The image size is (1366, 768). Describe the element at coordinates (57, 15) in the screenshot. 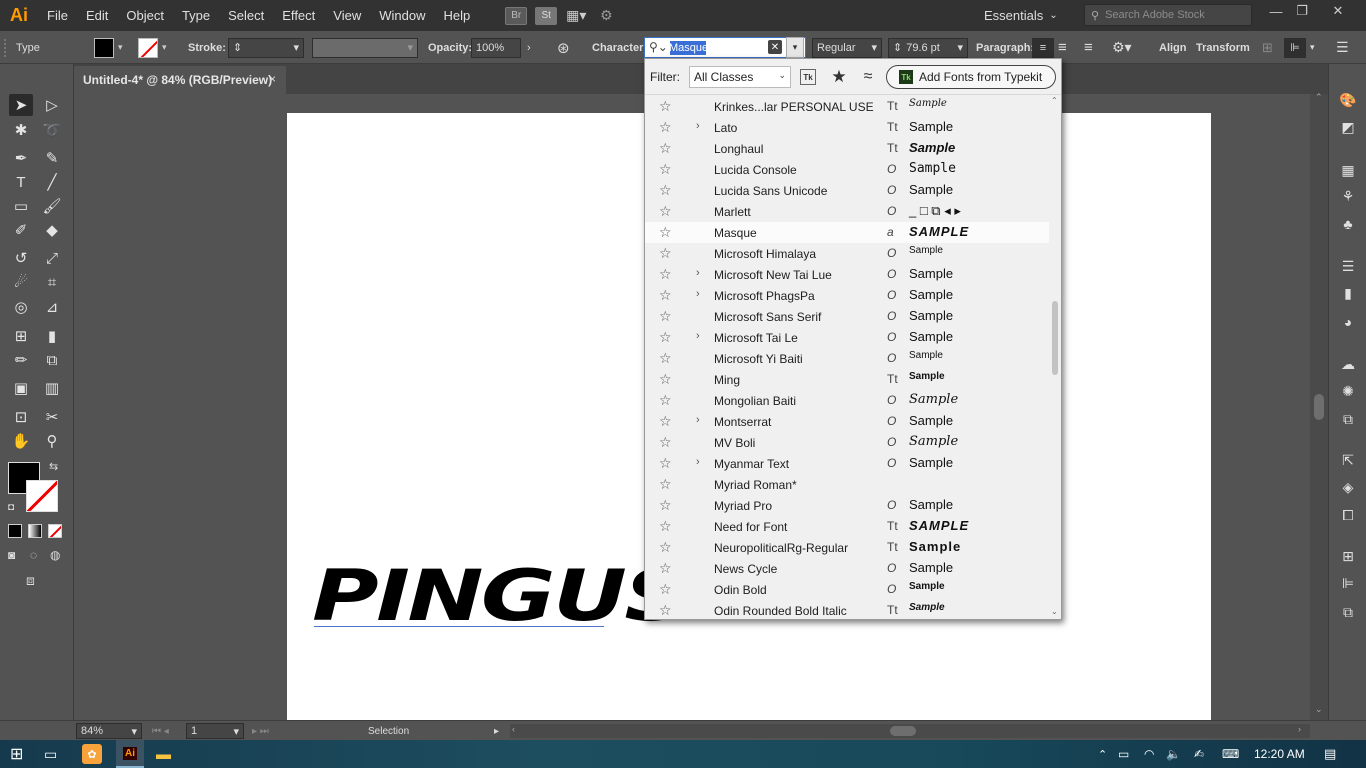

I see `menu-file: File` at that location.